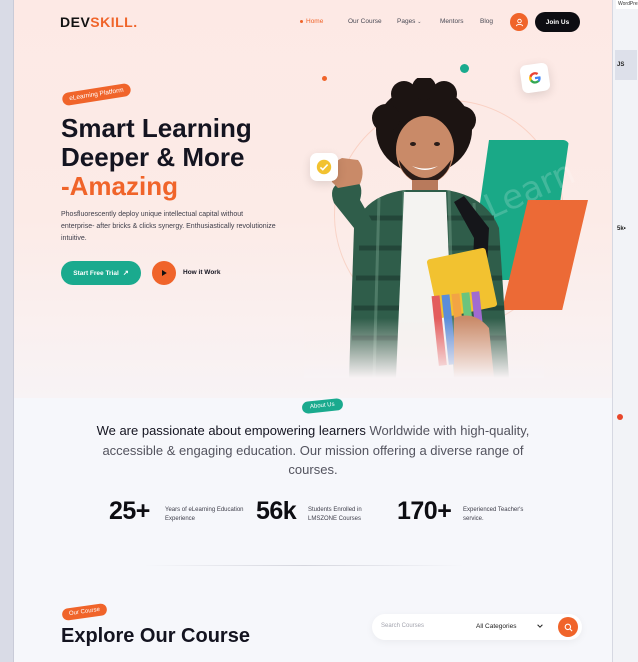 This screenshot has width=638, height=662. I want to click on logo-accent: SKILL, so click(112, 22).